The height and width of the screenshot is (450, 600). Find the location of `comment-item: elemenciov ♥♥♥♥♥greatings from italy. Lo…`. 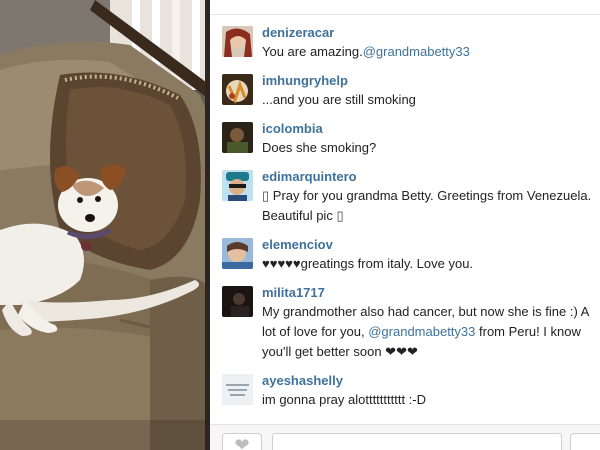

comment-item: elemenciov ♥♥♥♥♥greatings from italy. Lo… is located at coordinates (405, 256).